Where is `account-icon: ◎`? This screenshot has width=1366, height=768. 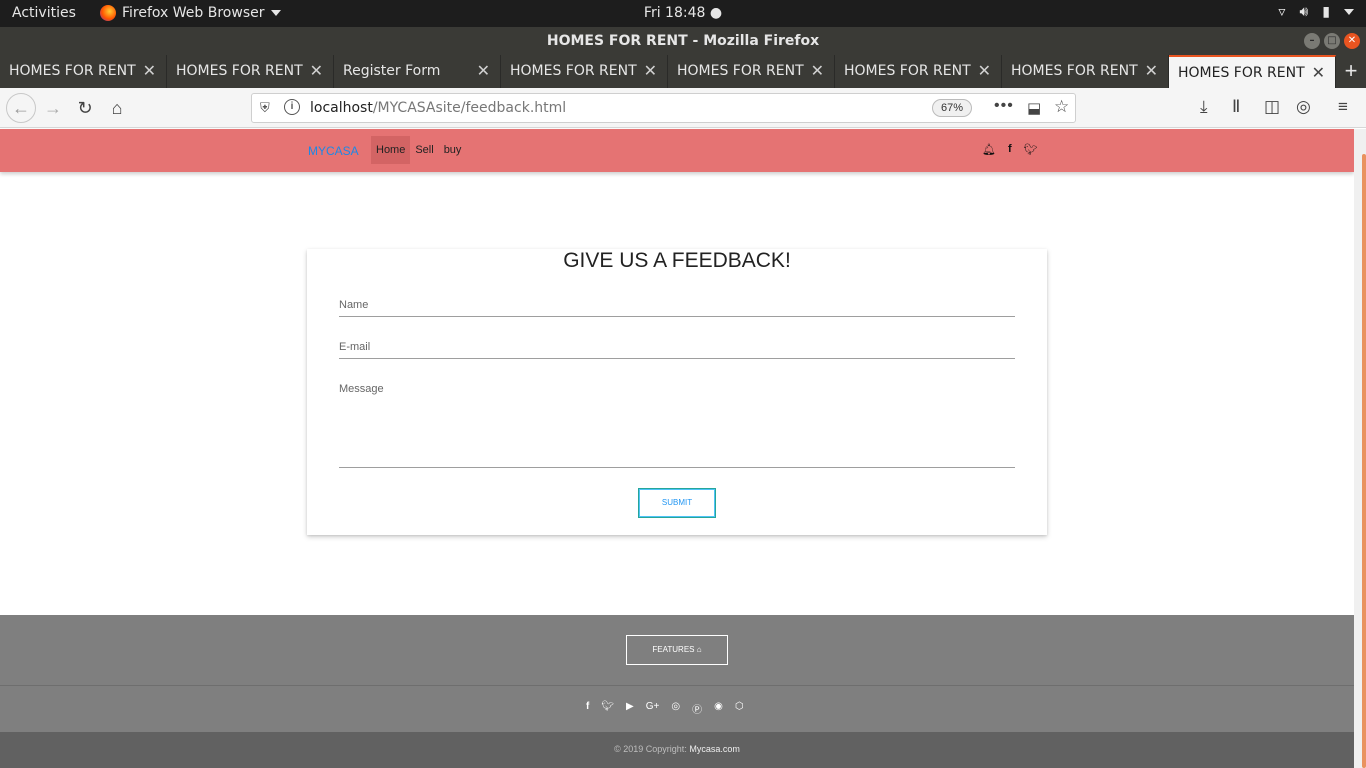
account-icon: ◎ is located at coordinates (1303, 107).